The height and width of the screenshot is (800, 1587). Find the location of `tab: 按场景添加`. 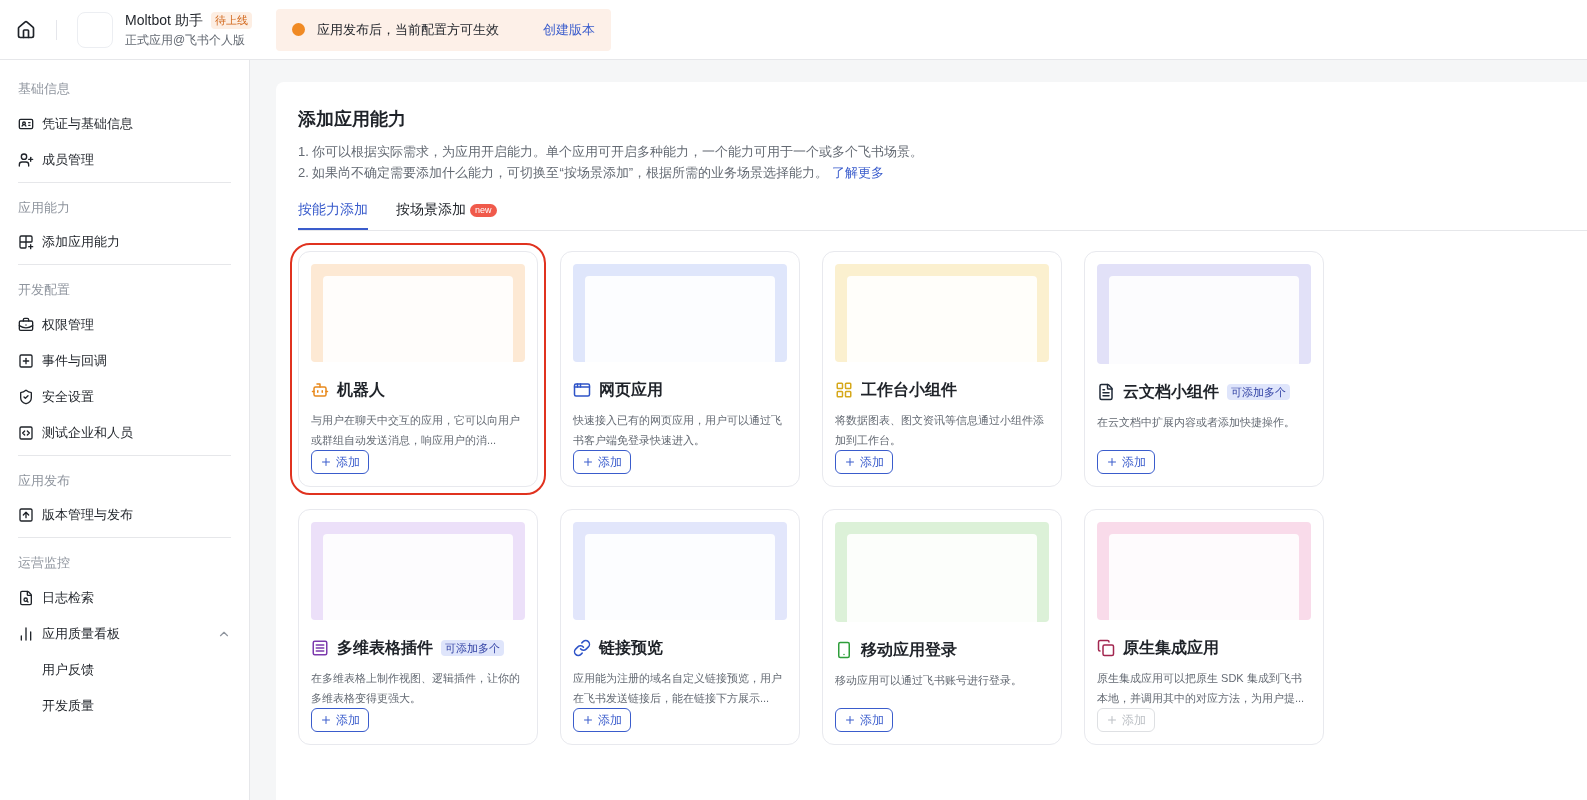

tab: 按场景添加 is located at coordinates (431, 214).